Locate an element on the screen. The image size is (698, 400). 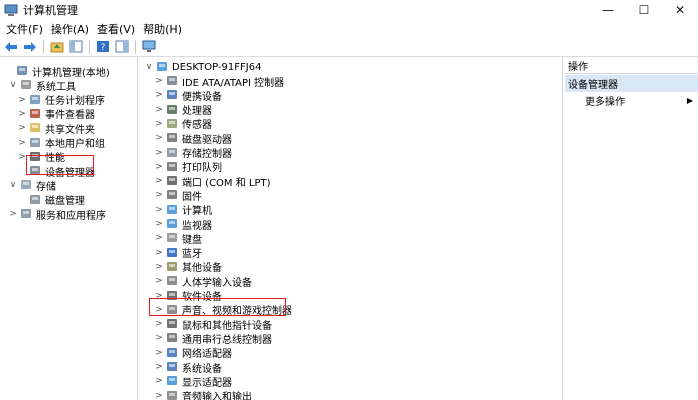
tree-item: 磁盘管理 is located at coordinates (51, 200).